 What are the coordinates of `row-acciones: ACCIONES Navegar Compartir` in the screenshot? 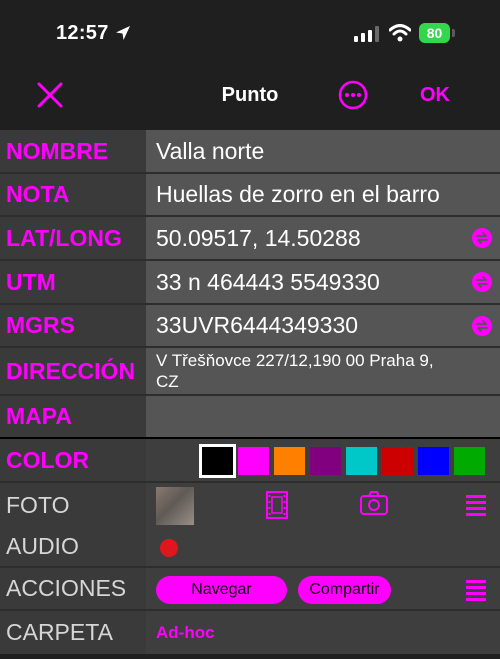 It's located at (250, 589).